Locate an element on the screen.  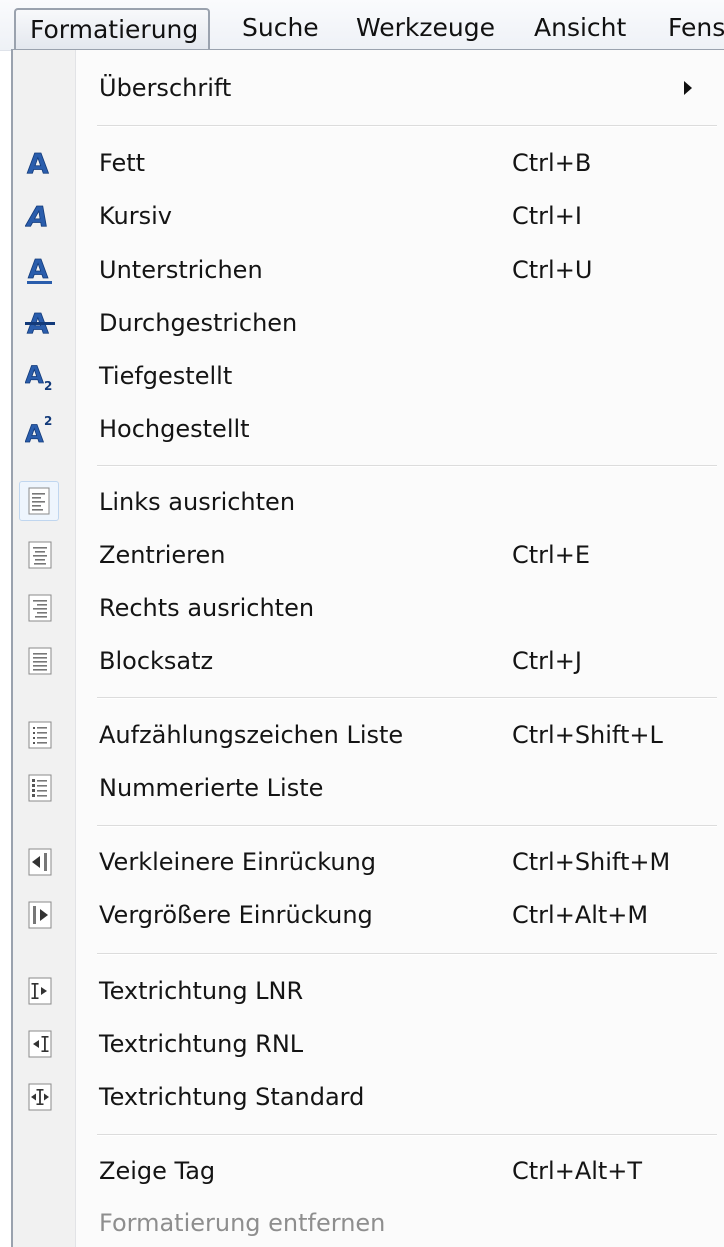
menu-item-textrichtung-lnr: Textrichtung LNR is located at coordinates (368, 991).